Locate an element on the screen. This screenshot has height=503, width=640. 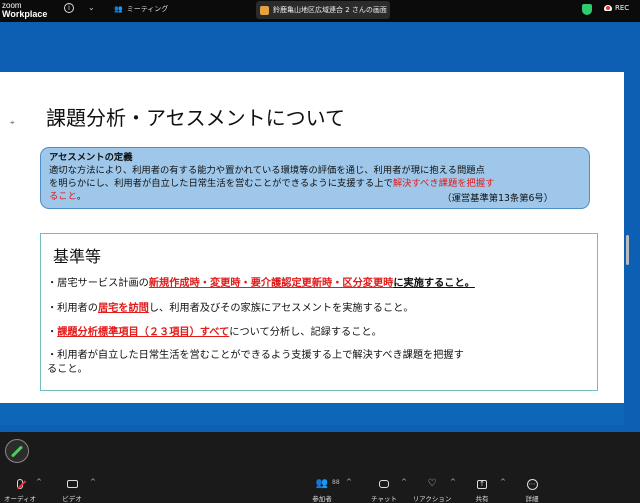
meeting-tab-label: ミーティング is located at coordinates (147, 9).